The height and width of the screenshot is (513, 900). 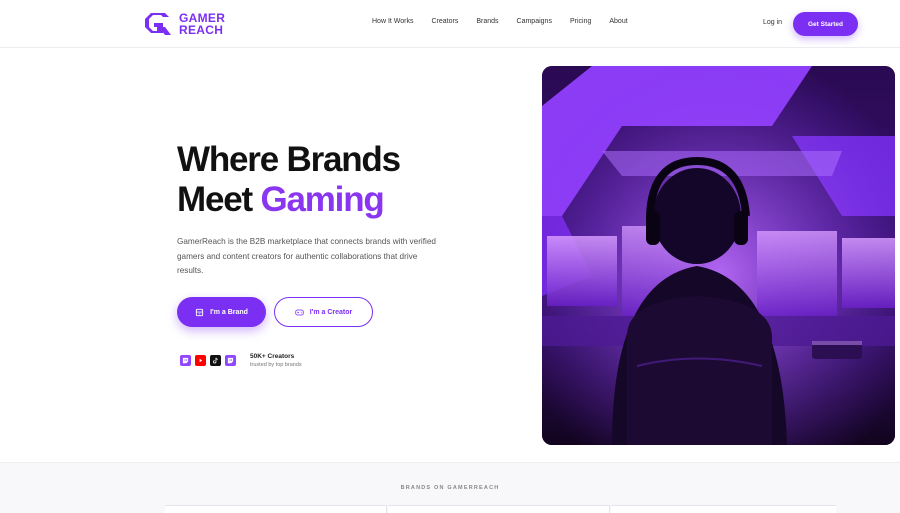 I want to click on im-a-creator-label: I'm a Creator, so click(x=331, y=312).